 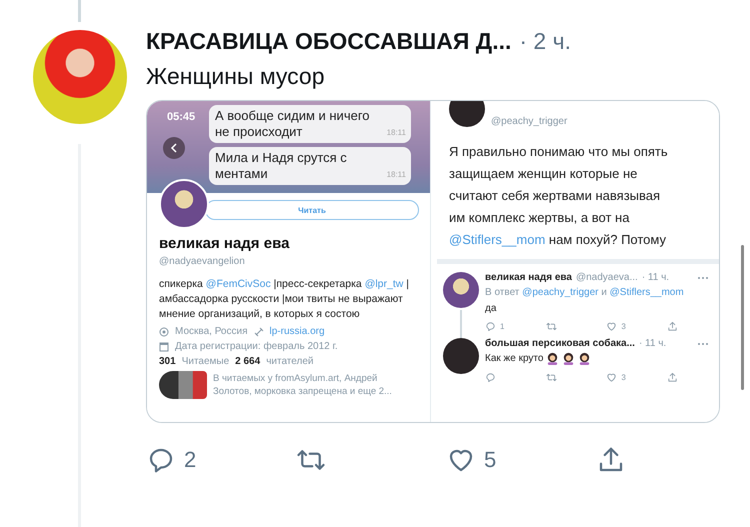 I want to click on reply-count: 1, so click(x=502, y=326).